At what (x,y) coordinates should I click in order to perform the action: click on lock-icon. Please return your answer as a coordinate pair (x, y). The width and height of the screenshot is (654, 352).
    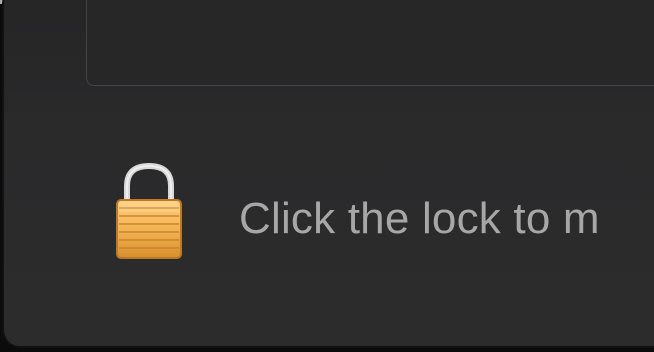
    Looking at the image, I should click on (149, 212).